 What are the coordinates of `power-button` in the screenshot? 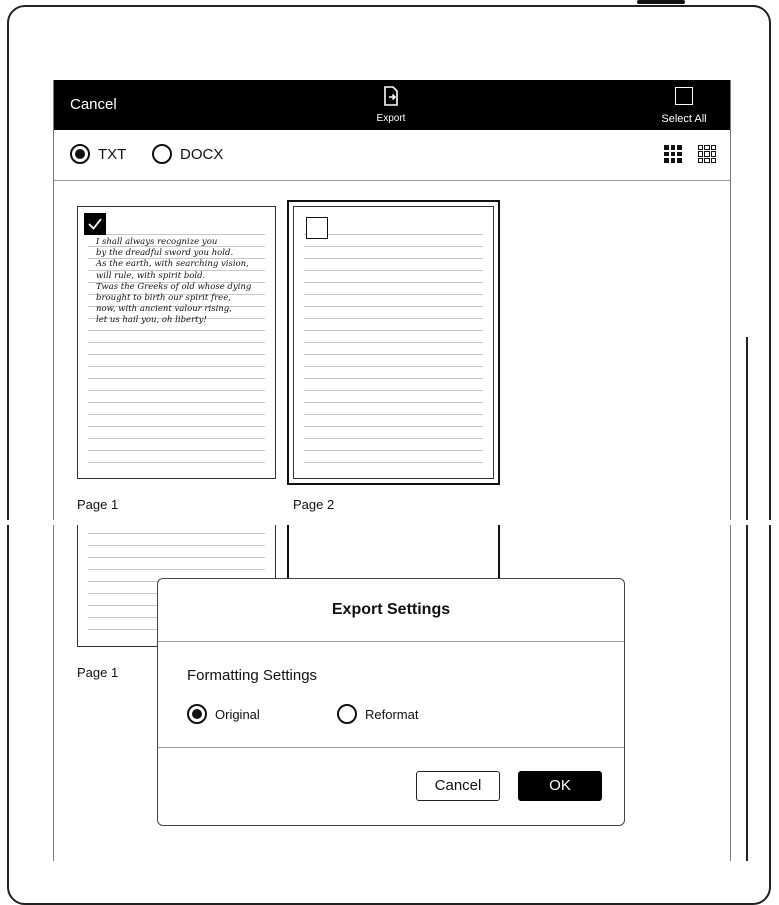 It's located at (661, 2).